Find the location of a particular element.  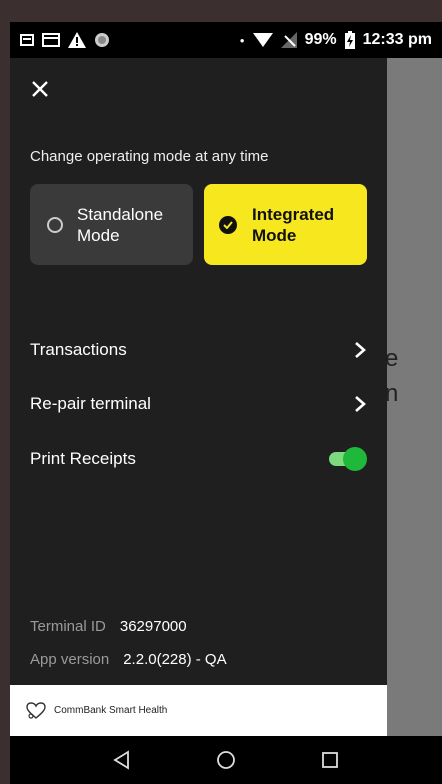

menu-item-transactions: Transactions is located at coordinates (198, 350).